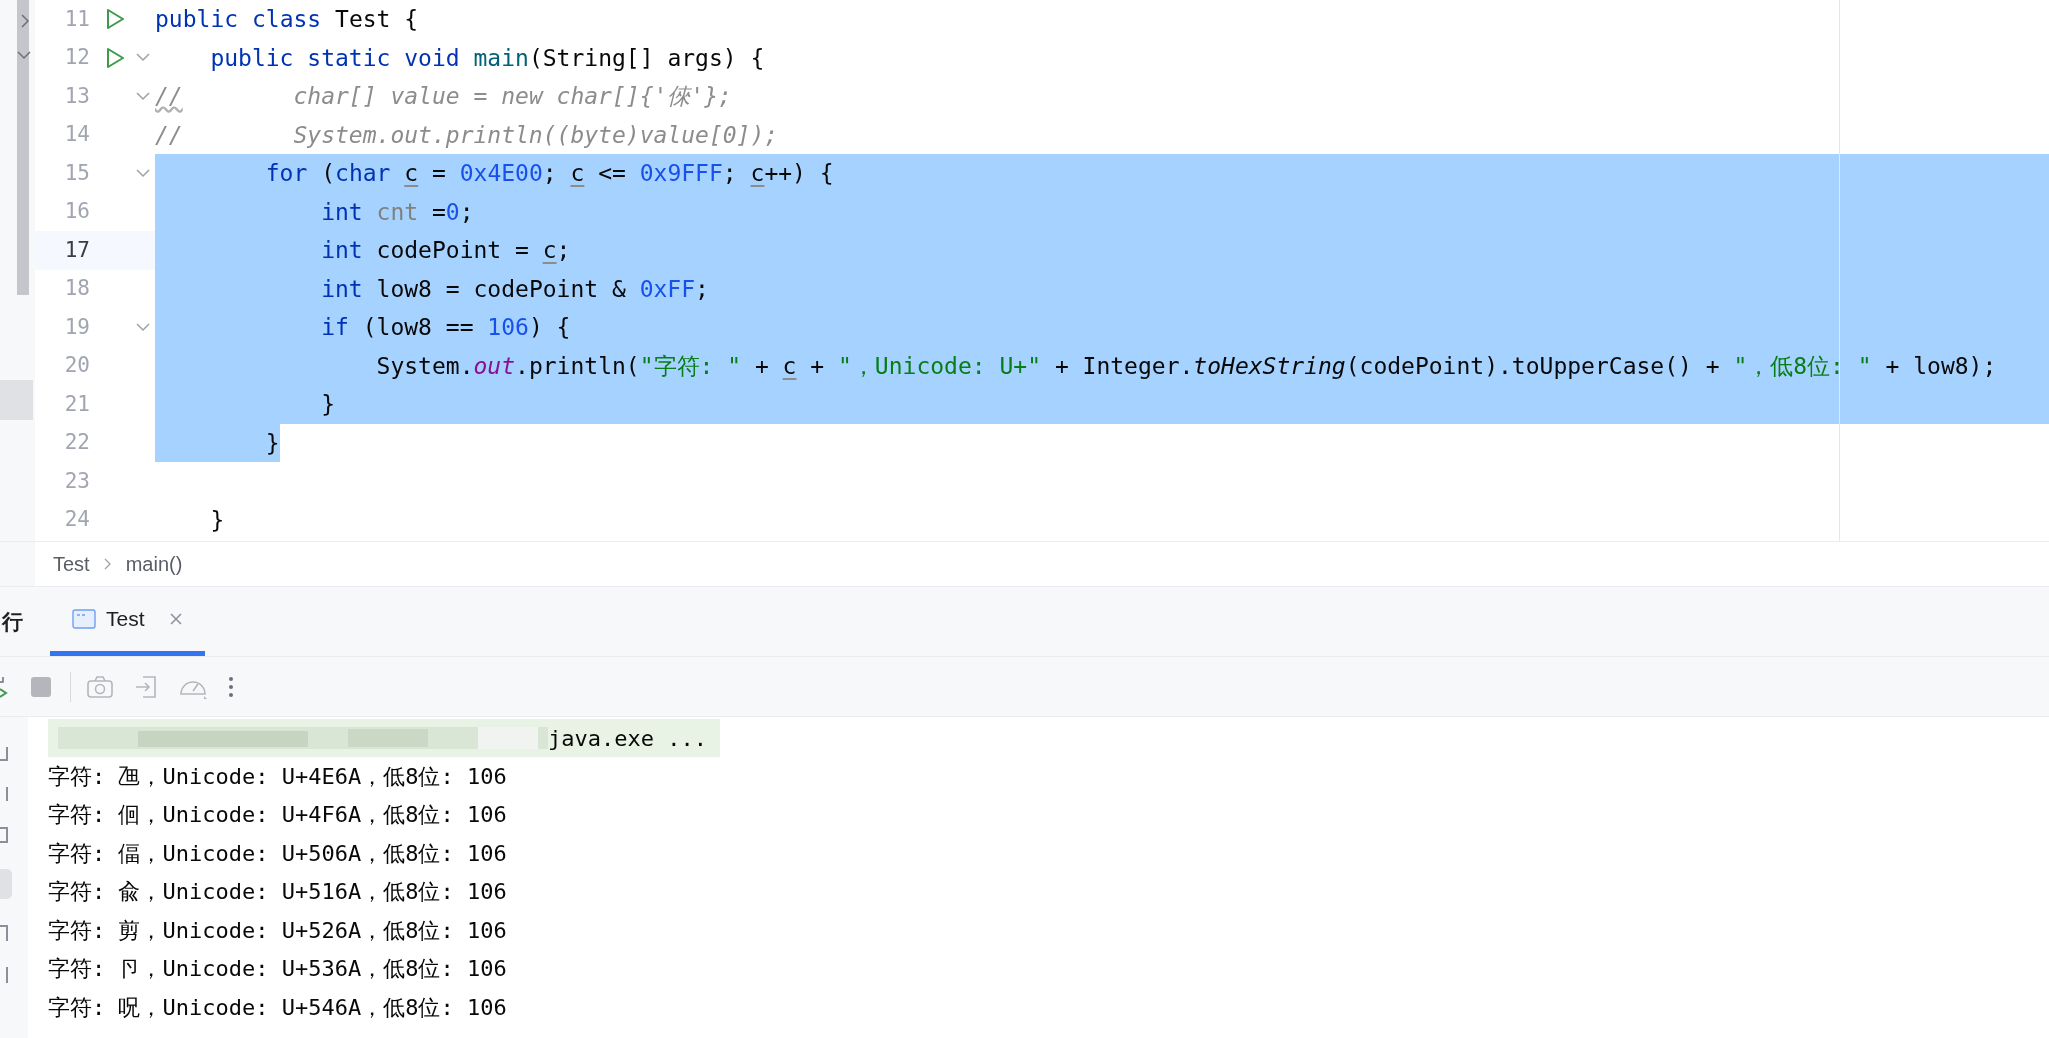  Describe the element at coordinates (278, 1007) in the screenshot. I see `console-output-line: 字符: 呪，Unicode: U+546A，低8位: 106` at that location.